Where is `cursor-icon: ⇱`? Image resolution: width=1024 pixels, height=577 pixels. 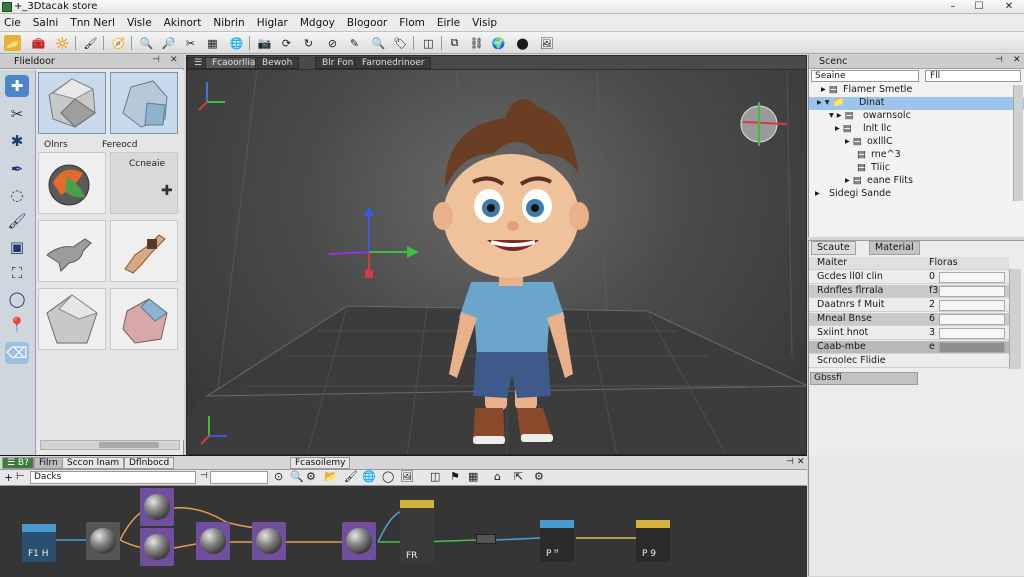
cursor-icon: ⇱ is located at coordinates (518, 476).